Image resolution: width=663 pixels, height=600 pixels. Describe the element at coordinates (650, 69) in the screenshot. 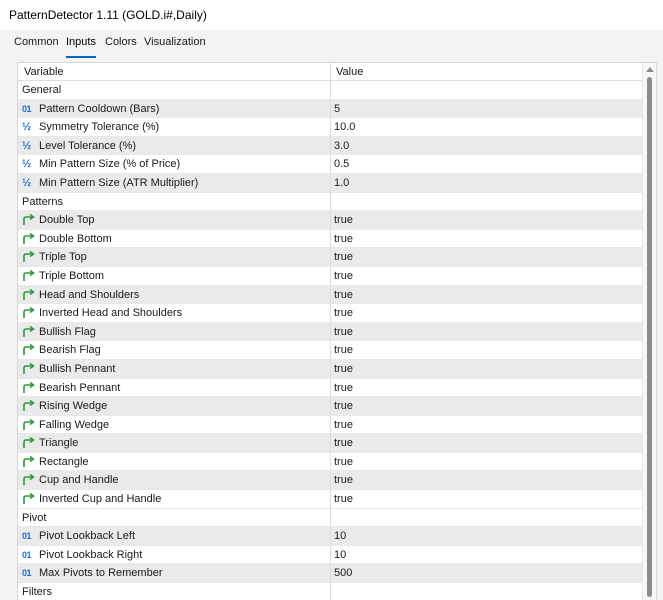

I see `scroll-up-arrow-icon` at that location.